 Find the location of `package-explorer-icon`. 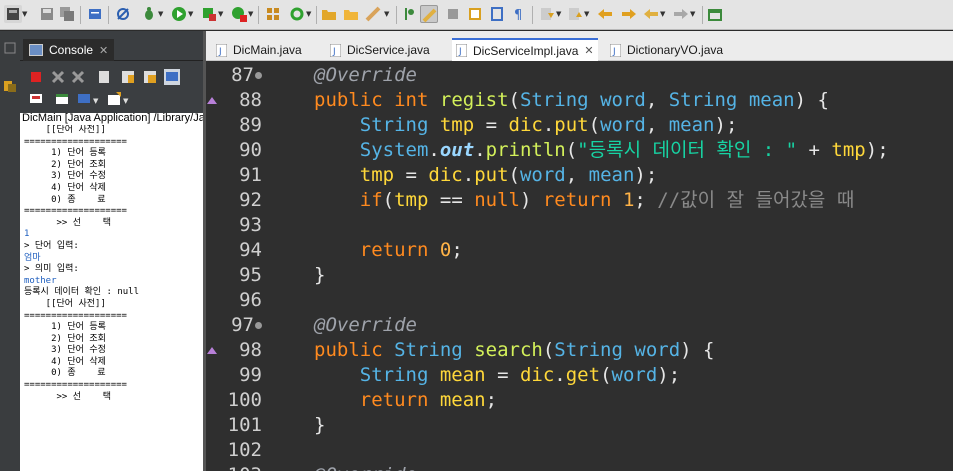

package-explorer-icon is located at coordinates (10, 86).